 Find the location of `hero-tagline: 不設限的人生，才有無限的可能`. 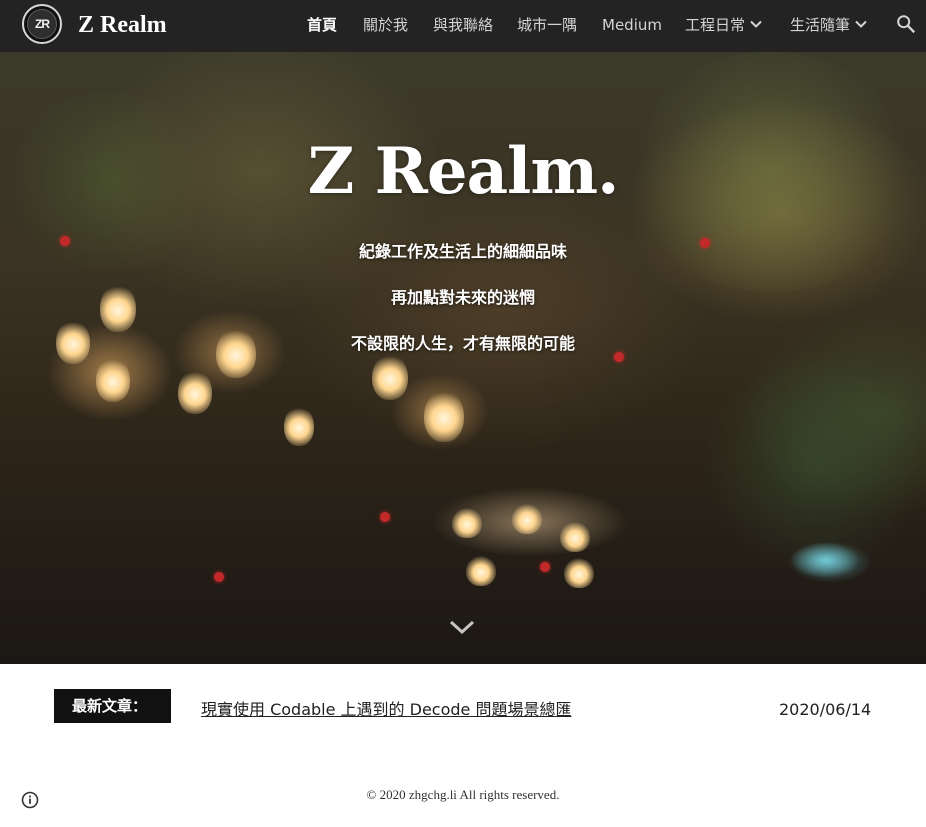

hero-tagline: 不設限的人生，才有無限的可能 is located at coordinates (462, 343).